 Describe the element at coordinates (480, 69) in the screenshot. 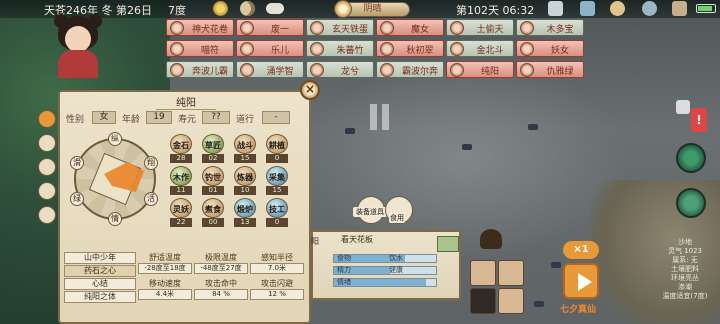

I see `npc-button: 纯阳` at that location.